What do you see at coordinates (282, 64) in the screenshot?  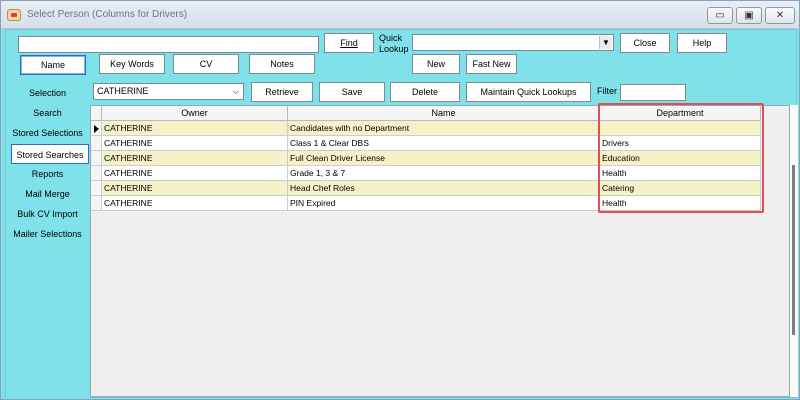 I see `tab-notes: Notes` at bounding box center [282, 64].